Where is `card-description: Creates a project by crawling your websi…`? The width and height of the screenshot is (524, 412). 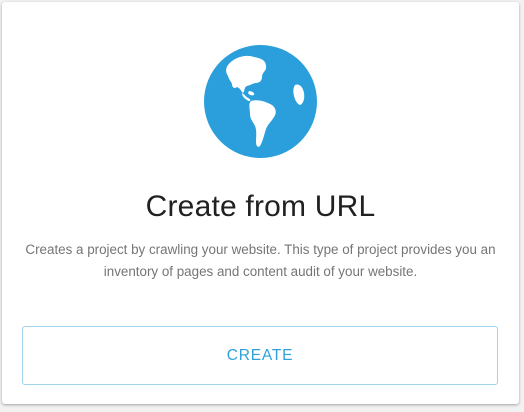 card-description: Creates a project by crawling your websi… is located at coordinates (260, 260).